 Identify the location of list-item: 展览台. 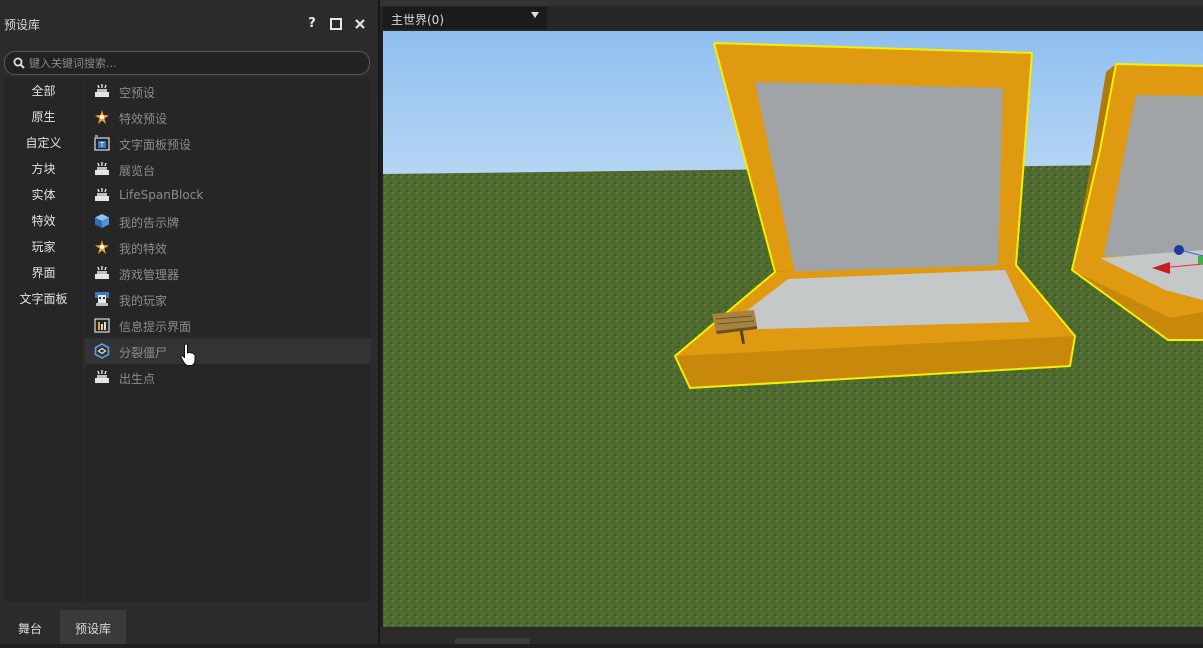
(228, 169).